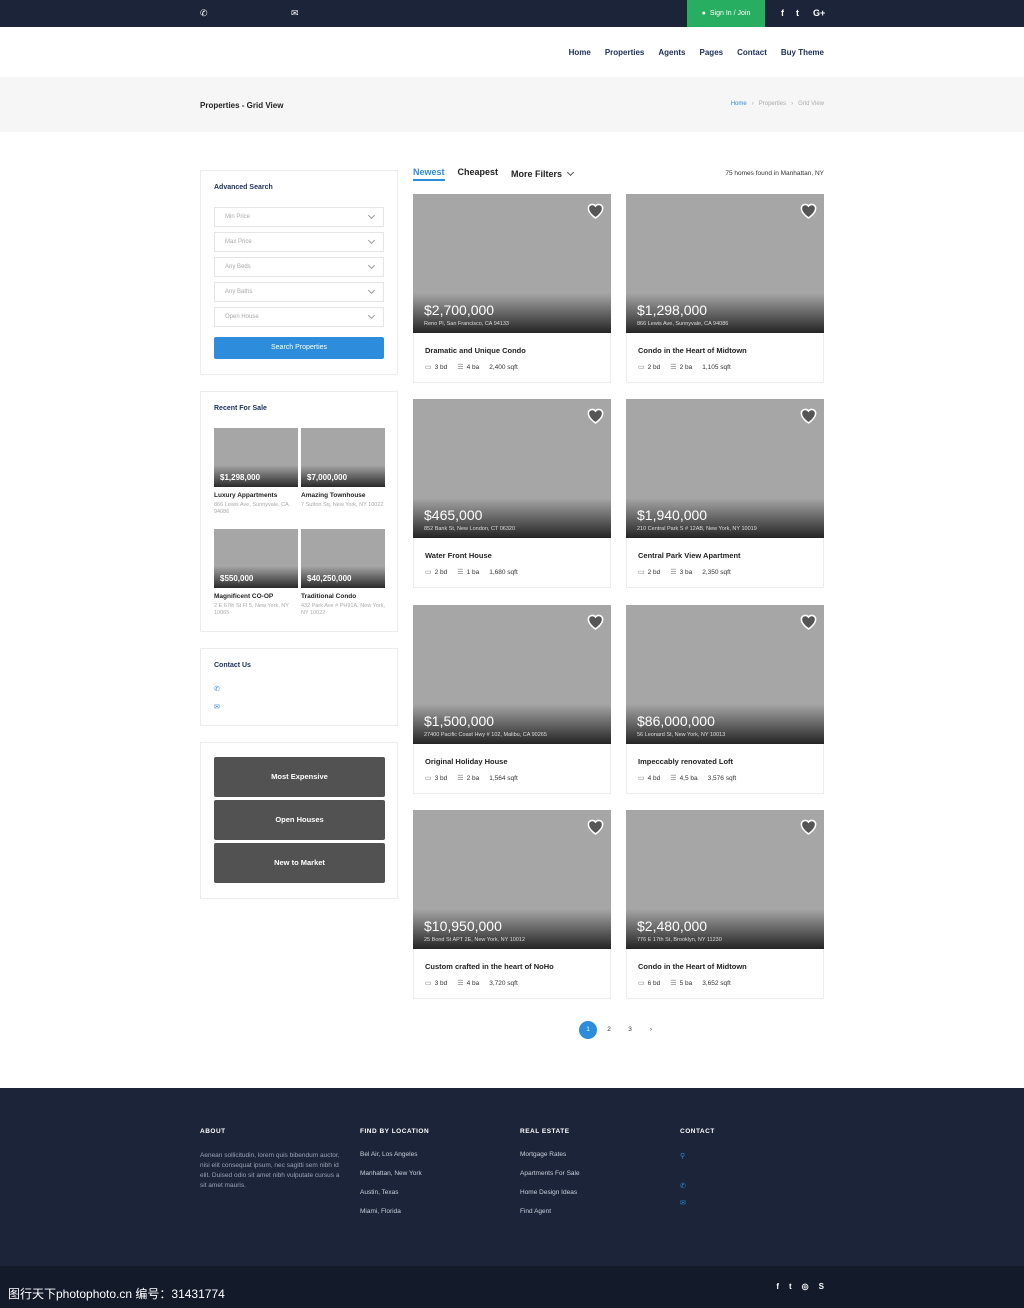  Describe the element at coordinates (590, 1211) in the screenshot. I see `footer-link: Find Agent` at that location.